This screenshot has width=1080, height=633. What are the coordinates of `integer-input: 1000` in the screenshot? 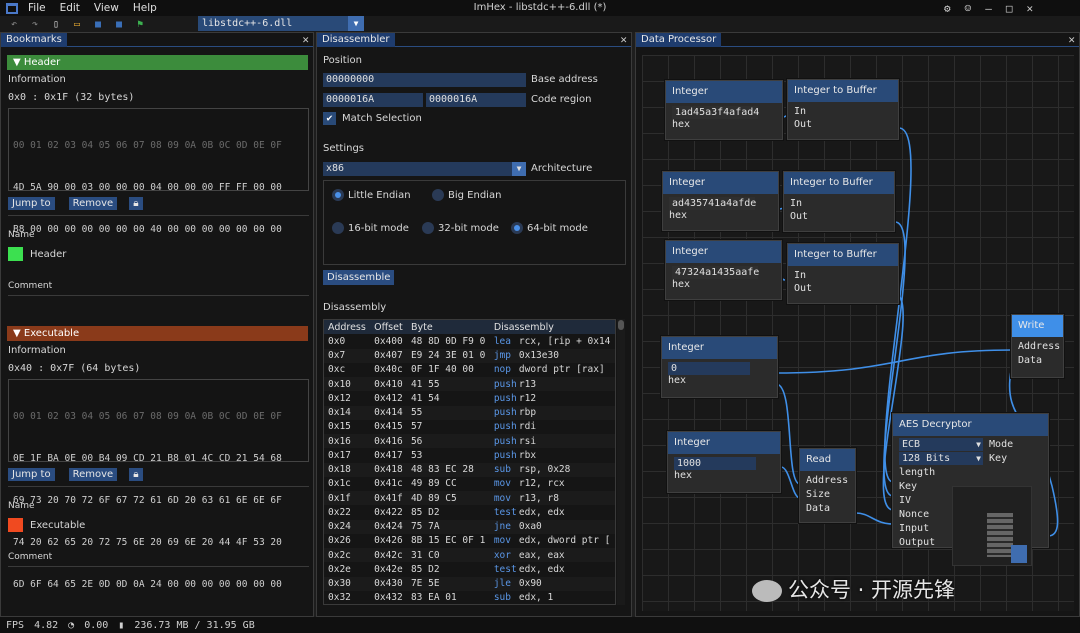 It's located at (715, 463).